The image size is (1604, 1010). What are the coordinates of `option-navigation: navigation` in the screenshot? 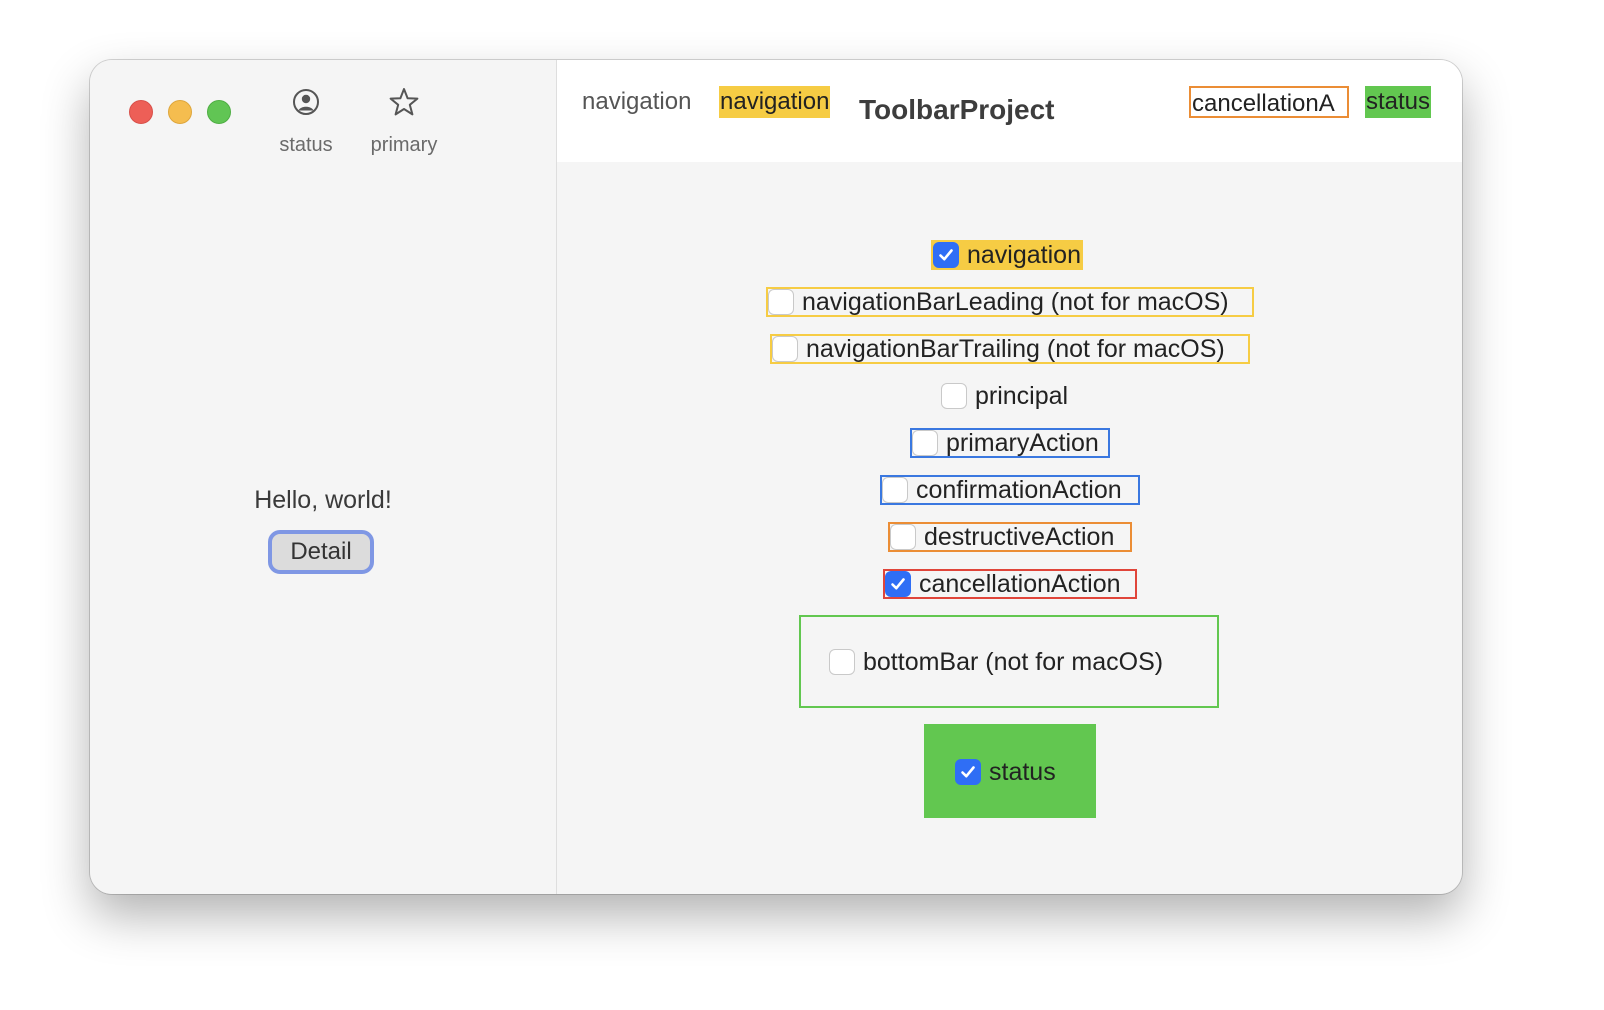 It's located at (1007, 255).